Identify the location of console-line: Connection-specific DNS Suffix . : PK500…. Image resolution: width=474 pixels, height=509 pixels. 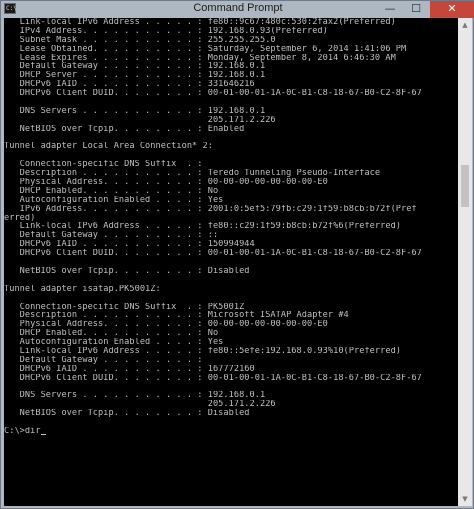
(124, 307).